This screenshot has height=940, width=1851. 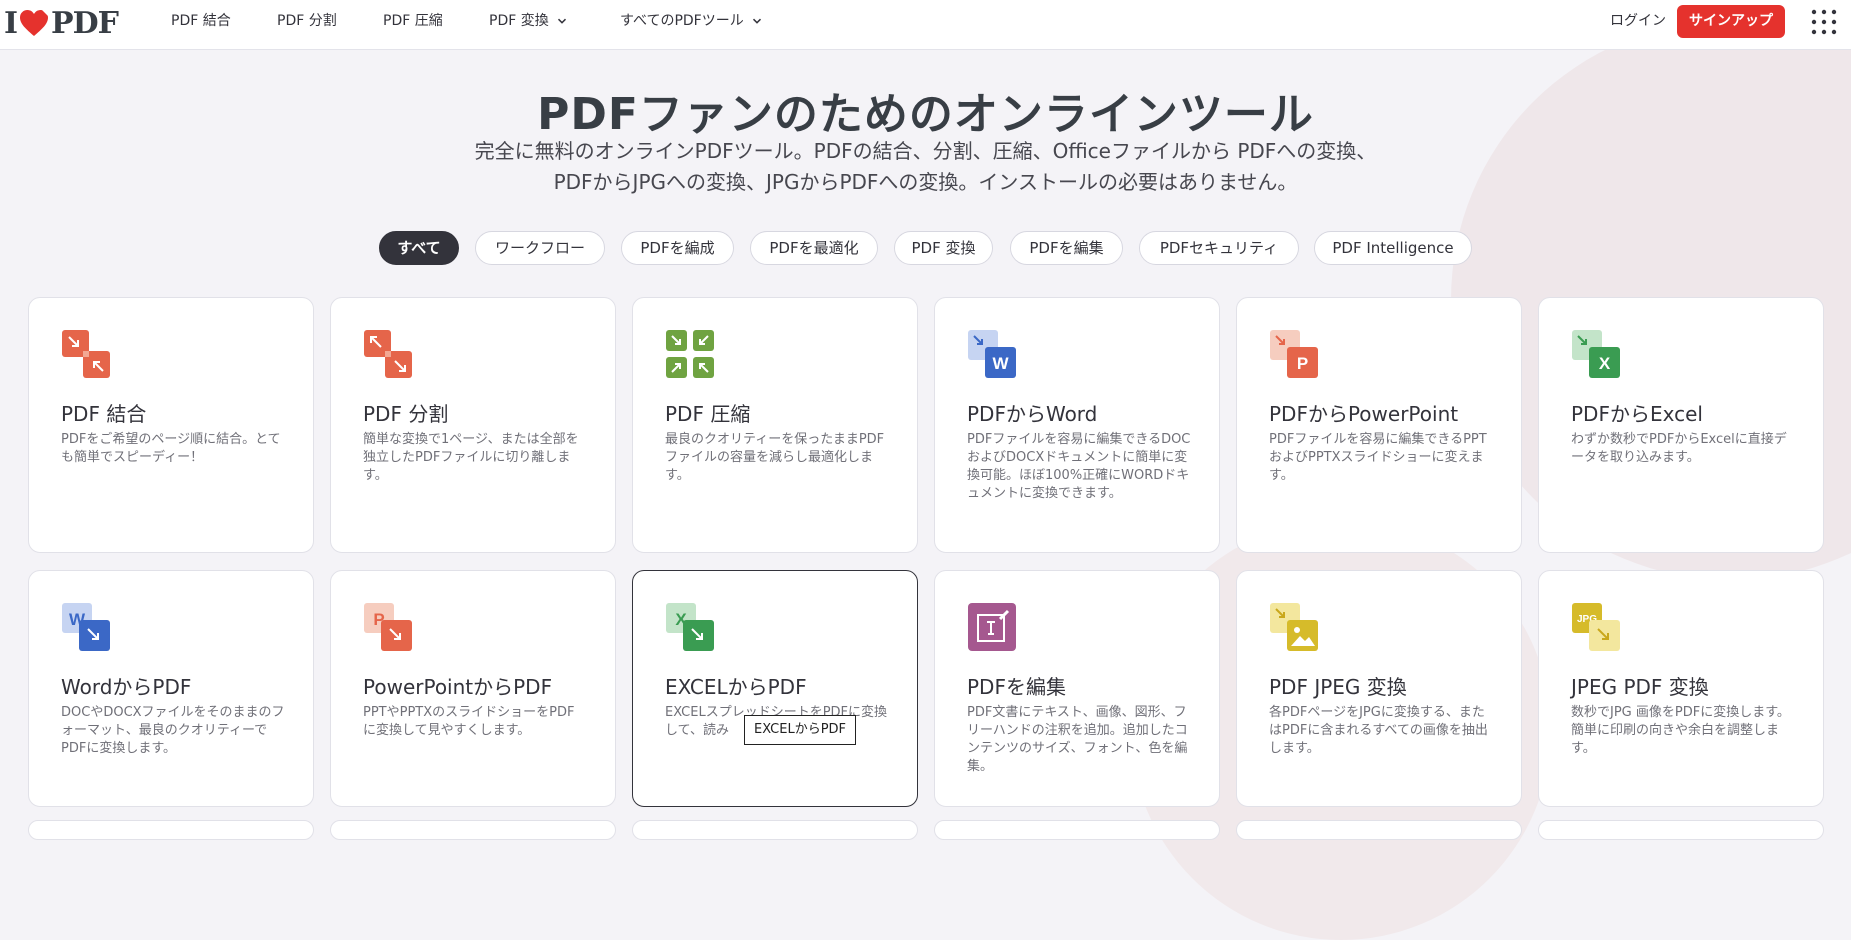 I want to click on tool-title: PDFからPowerPoint, so click(x=1364, y=414).